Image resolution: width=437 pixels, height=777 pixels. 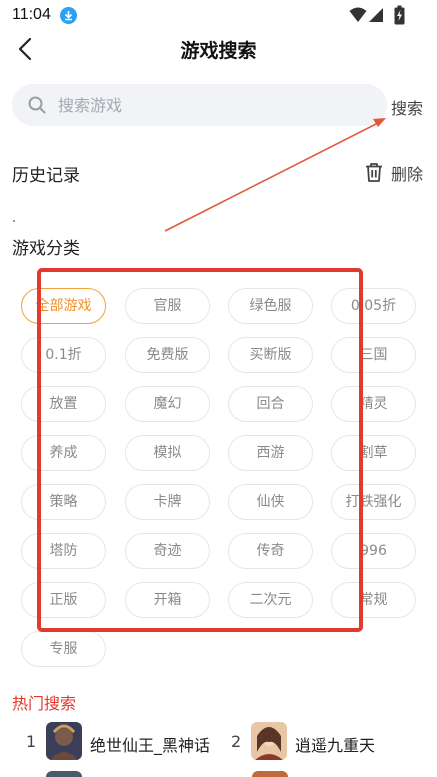 What do you see at coordinates (373, 600) in the screenshot?
I see `category-pill: 常规` at bounding box center [373, 600].